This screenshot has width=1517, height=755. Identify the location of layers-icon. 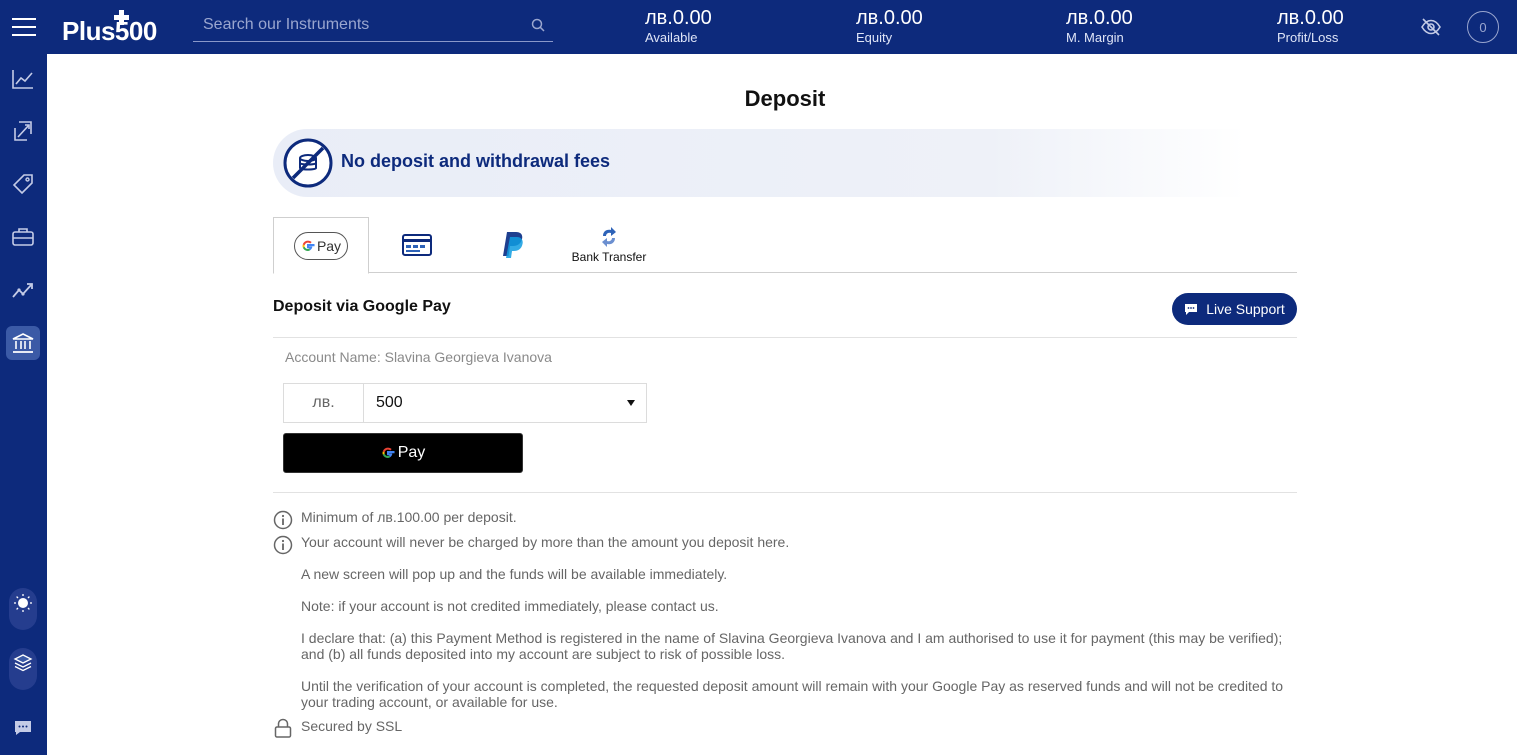
(23, 663).